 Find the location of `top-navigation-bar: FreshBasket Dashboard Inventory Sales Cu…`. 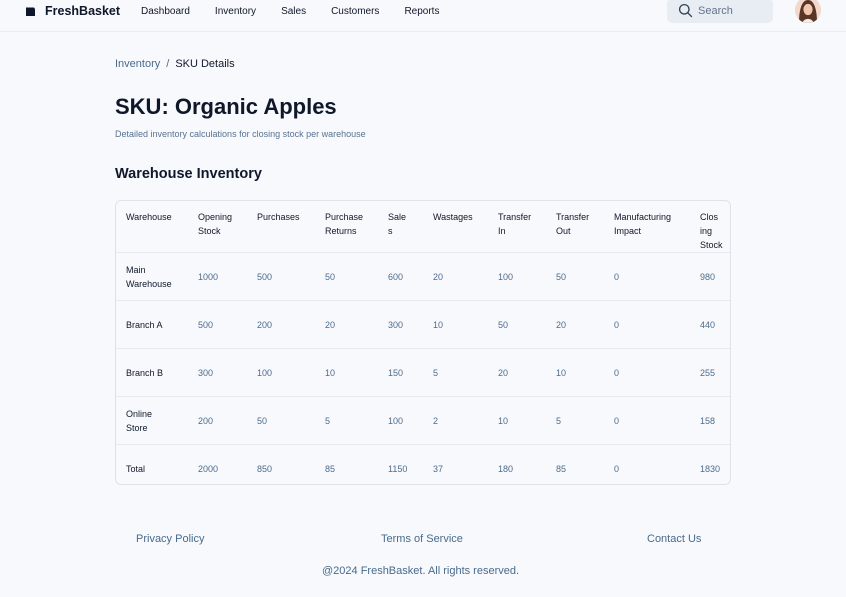

top-navigation-bar: FreshBasket Dashboard Inventory Sales Cu… is located at coordinates (423, 16).